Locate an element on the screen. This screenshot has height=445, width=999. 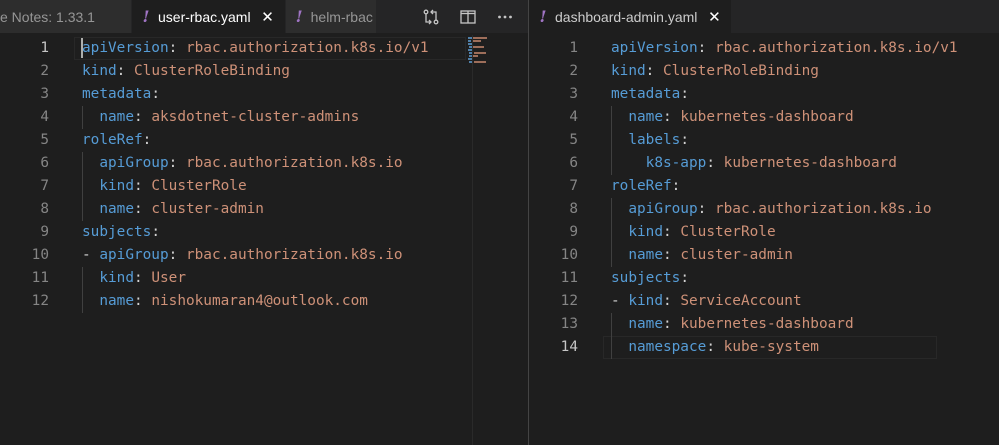
code-line: 7 kind: ClusterRole is located at coordinates (264, 186).